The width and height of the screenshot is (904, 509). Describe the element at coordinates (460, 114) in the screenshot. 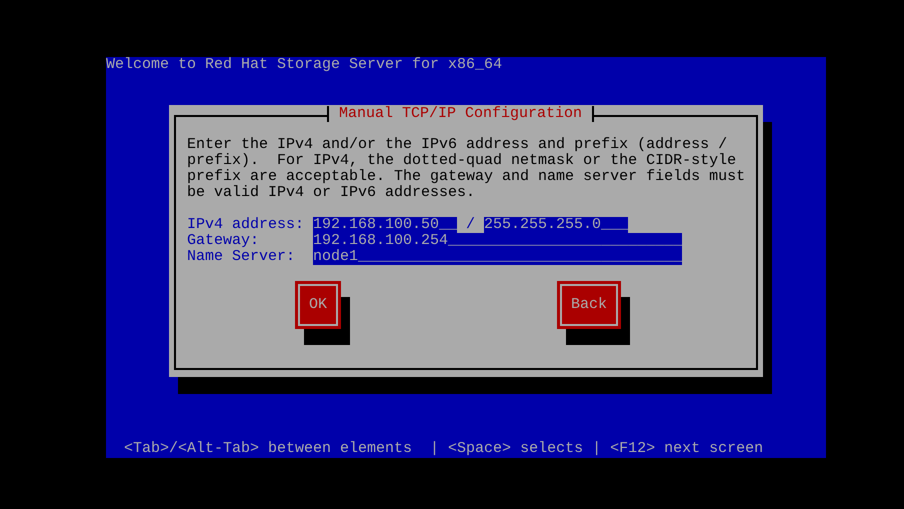

I see `dialog-title: Manual TCP/IP Configuration` at that location.